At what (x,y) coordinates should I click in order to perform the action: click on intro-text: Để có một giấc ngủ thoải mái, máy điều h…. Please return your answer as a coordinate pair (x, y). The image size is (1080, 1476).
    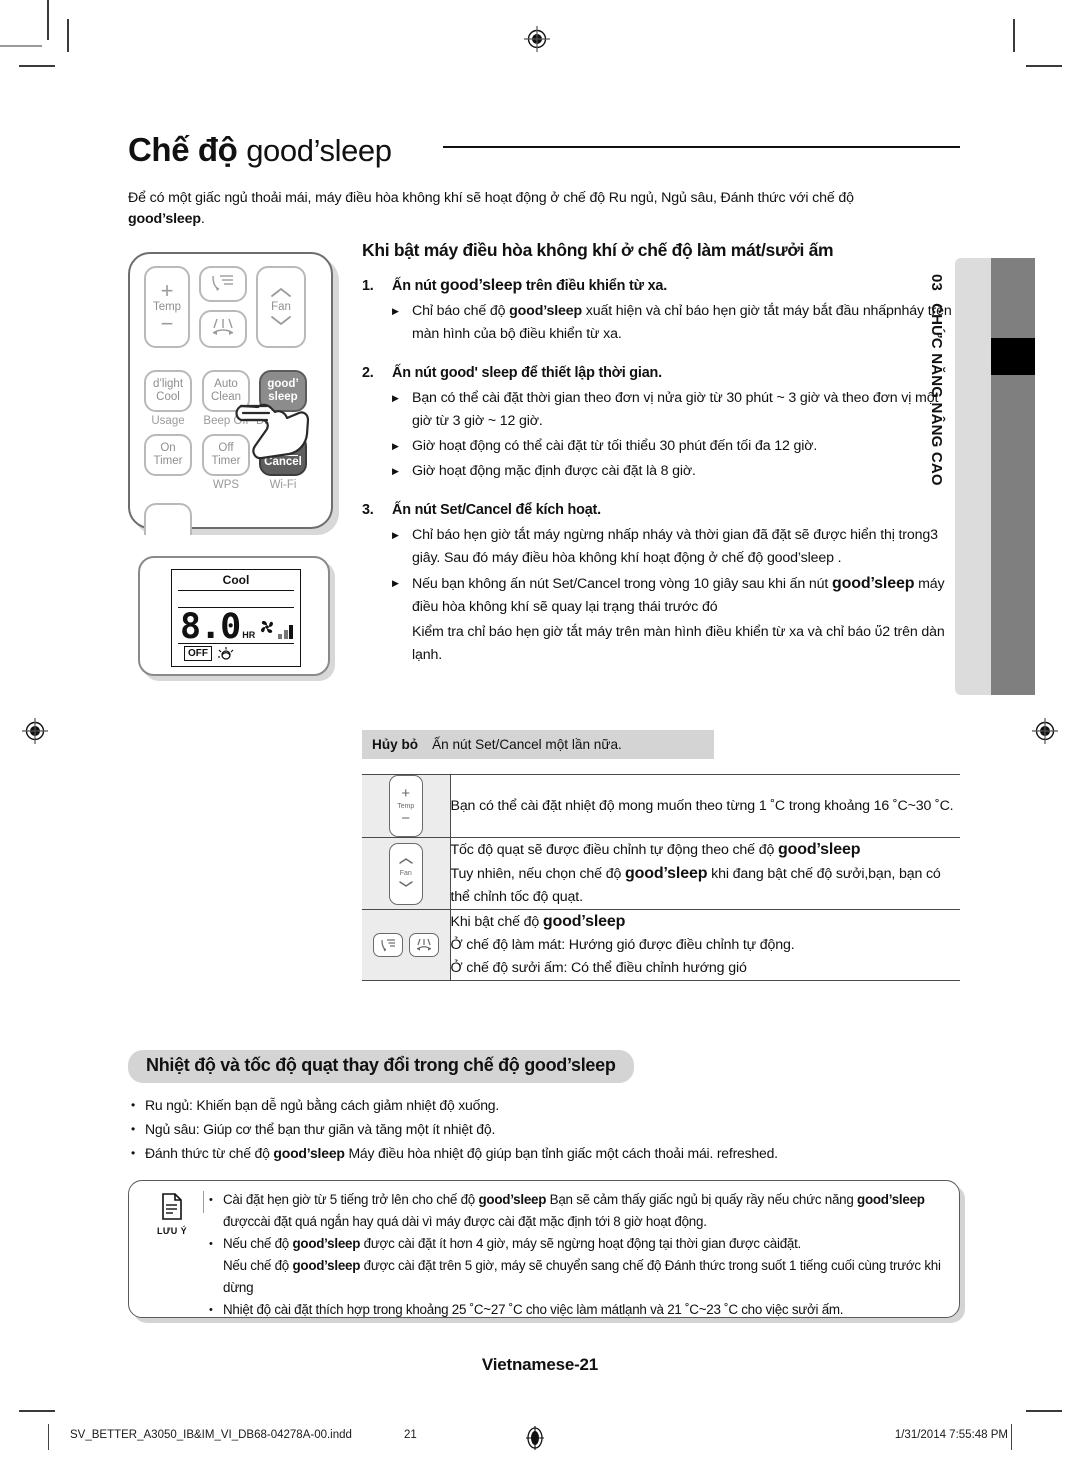
    Looking at the image, I should click on (491, 198).